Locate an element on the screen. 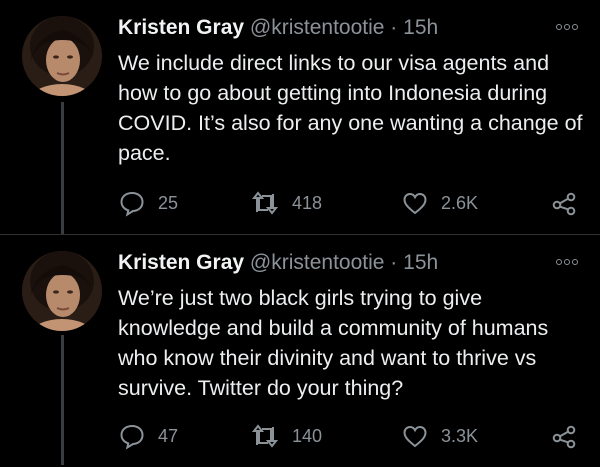  retweet-count: 140 is located at coordinates (307, 435).